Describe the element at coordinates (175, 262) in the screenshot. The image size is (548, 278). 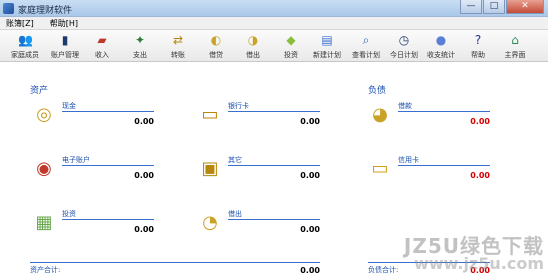
I see `assets-total-line` at that location.